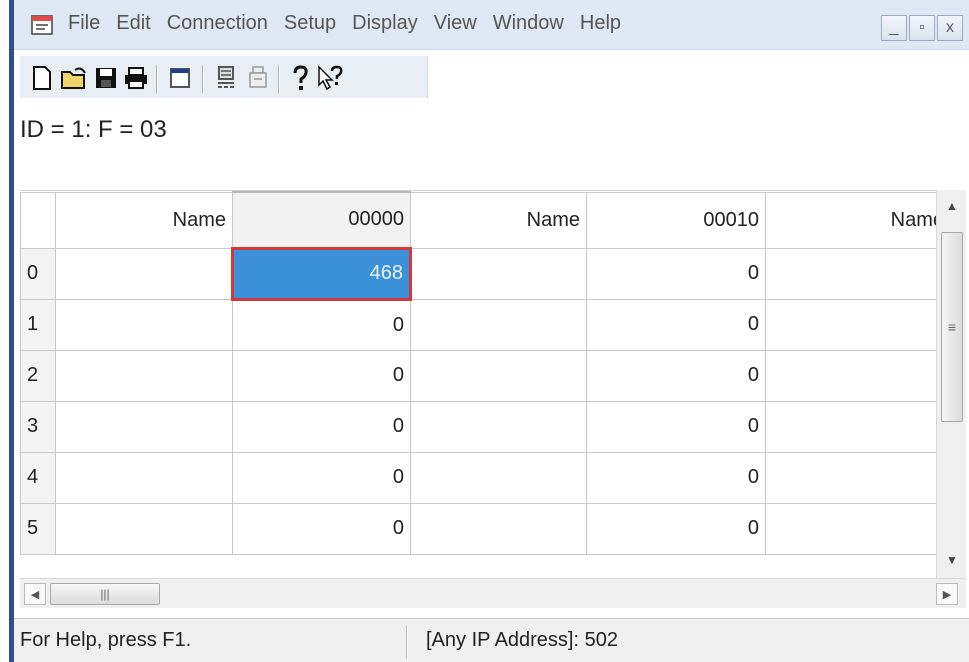 Image resolution: width=969 pixels, height=662 pixels. I want to click on connect-icon, so click(226, 78).